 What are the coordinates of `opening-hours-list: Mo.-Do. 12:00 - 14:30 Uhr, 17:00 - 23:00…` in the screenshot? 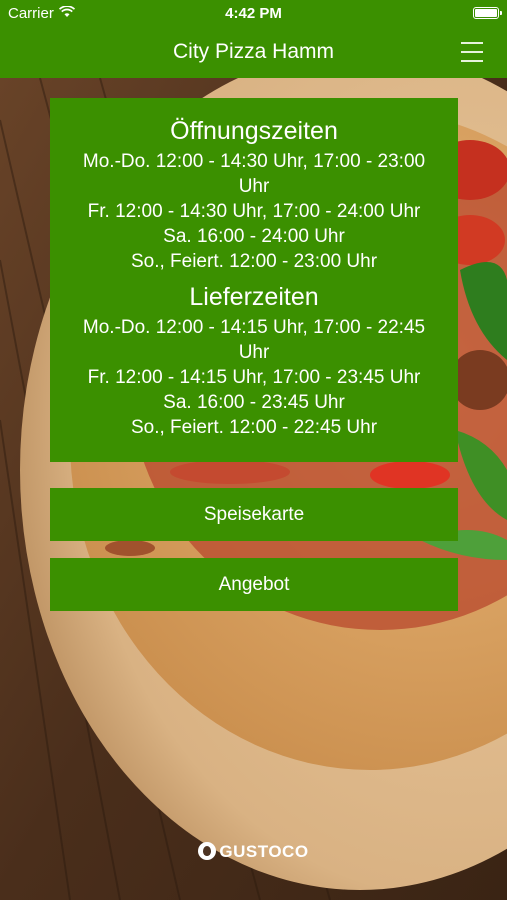 It's located at (254, 211).